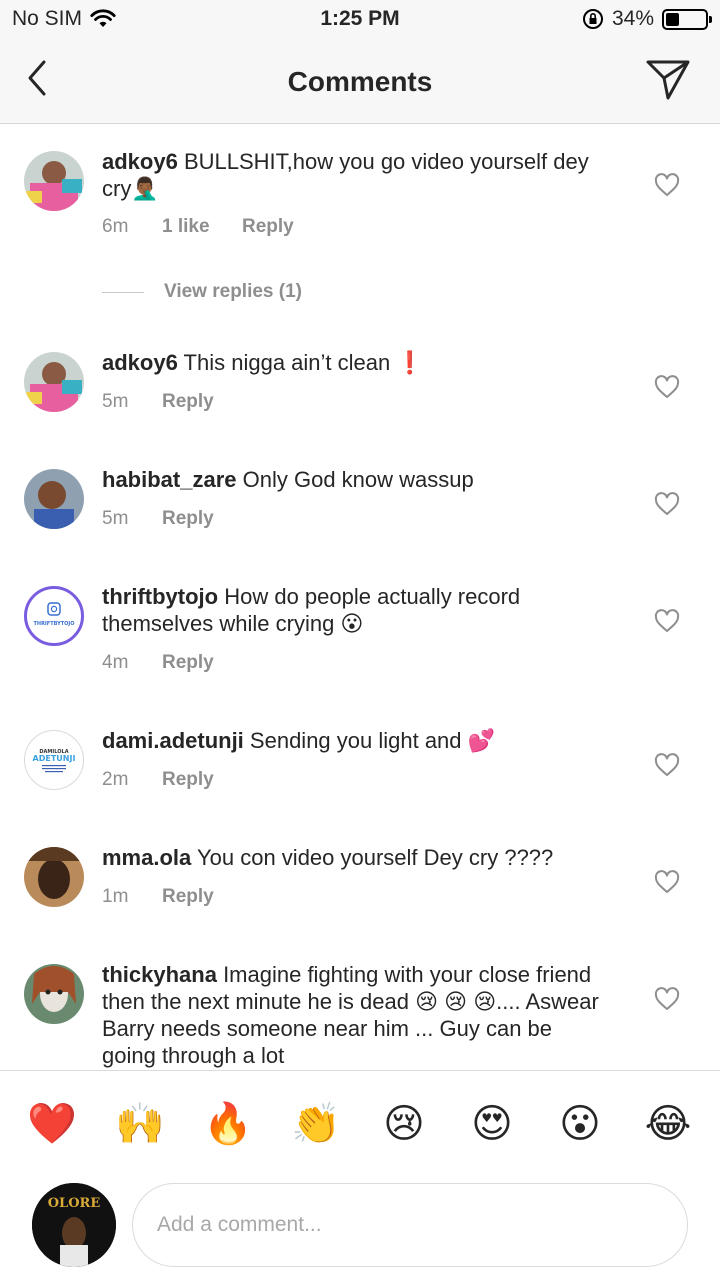  I want to click on comment-text-block: adkoy6 This nigga ain’t clean ❗, so click(352, 362).